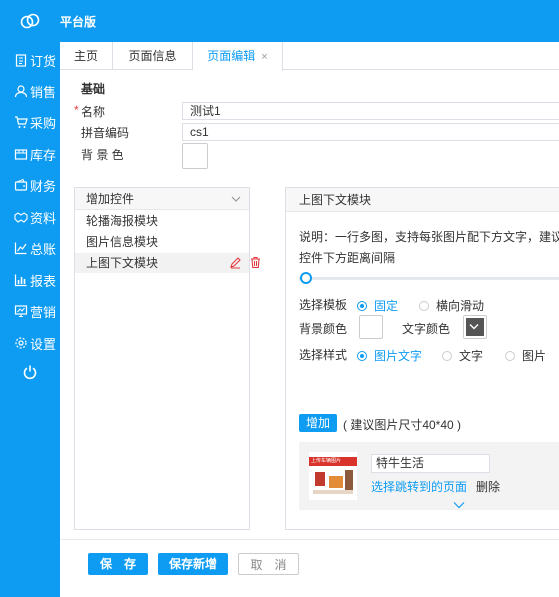 Image resolution: width=559 pixels, height=597 pixels. I want to click on sidebar-item-orders: 订货, so click(30, 60).